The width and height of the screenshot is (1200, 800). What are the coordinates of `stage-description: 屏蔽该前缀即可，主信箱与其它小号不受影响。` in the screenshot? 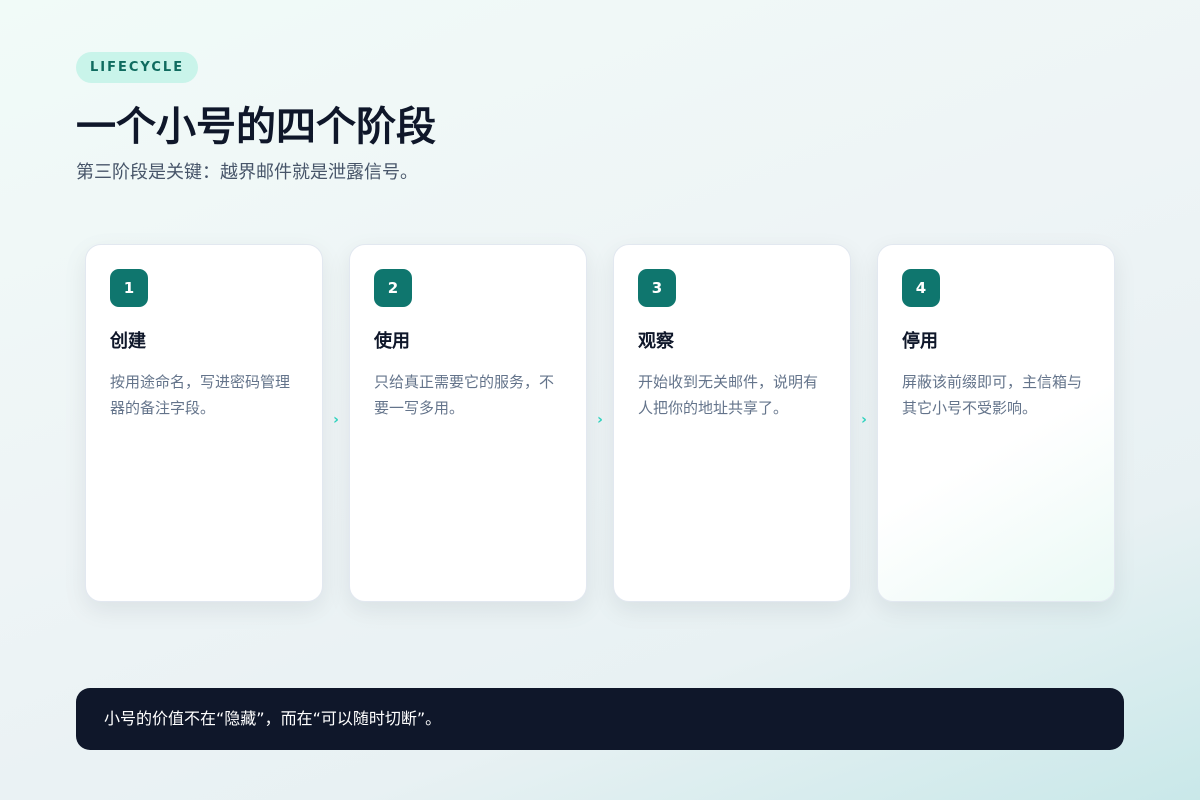 It's located at (992, 395).